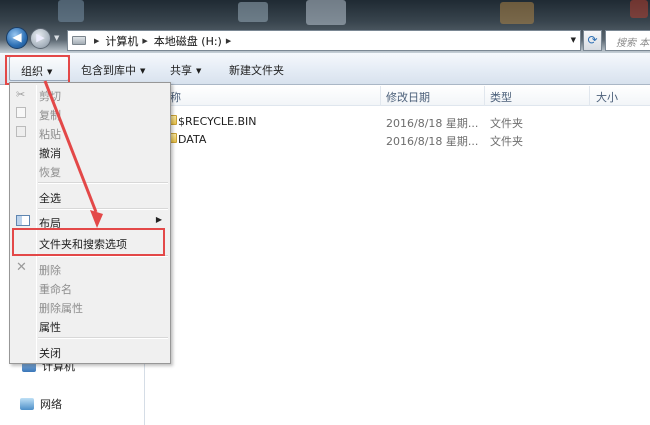 This screenshot has width=650, height=425. Describe the element at coordinates (27, 404) in the screenshot. I see `network-icon` at that location.